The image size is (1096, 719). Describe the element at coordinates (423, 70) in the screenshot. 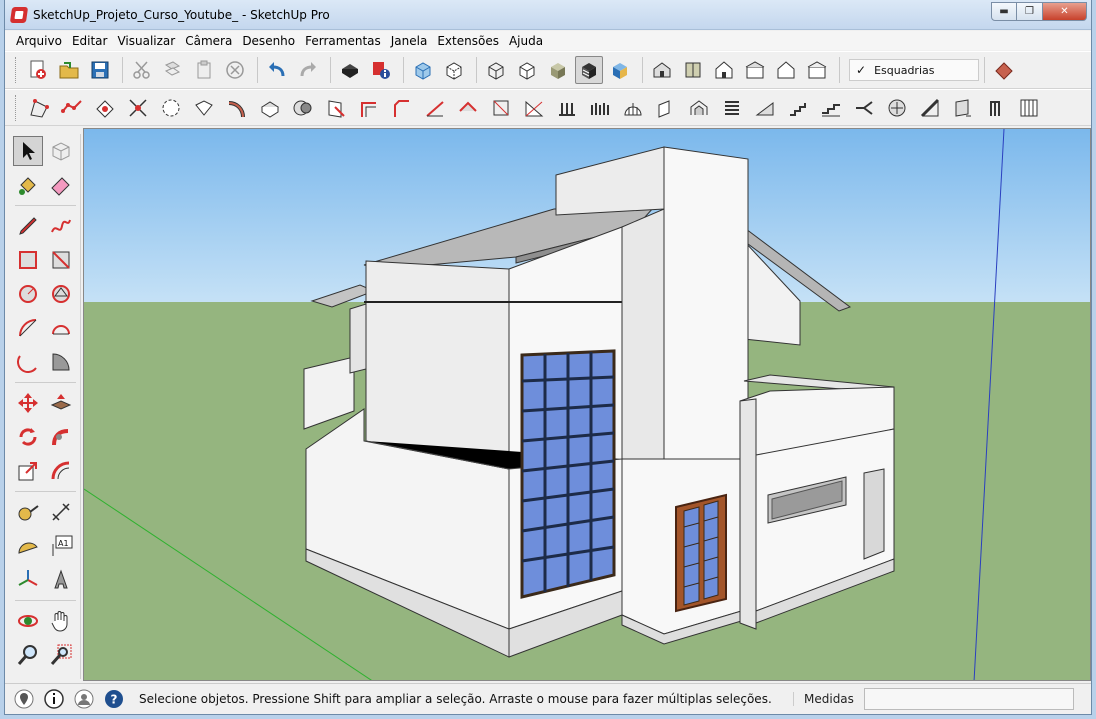

I see `xray-button` at that location.